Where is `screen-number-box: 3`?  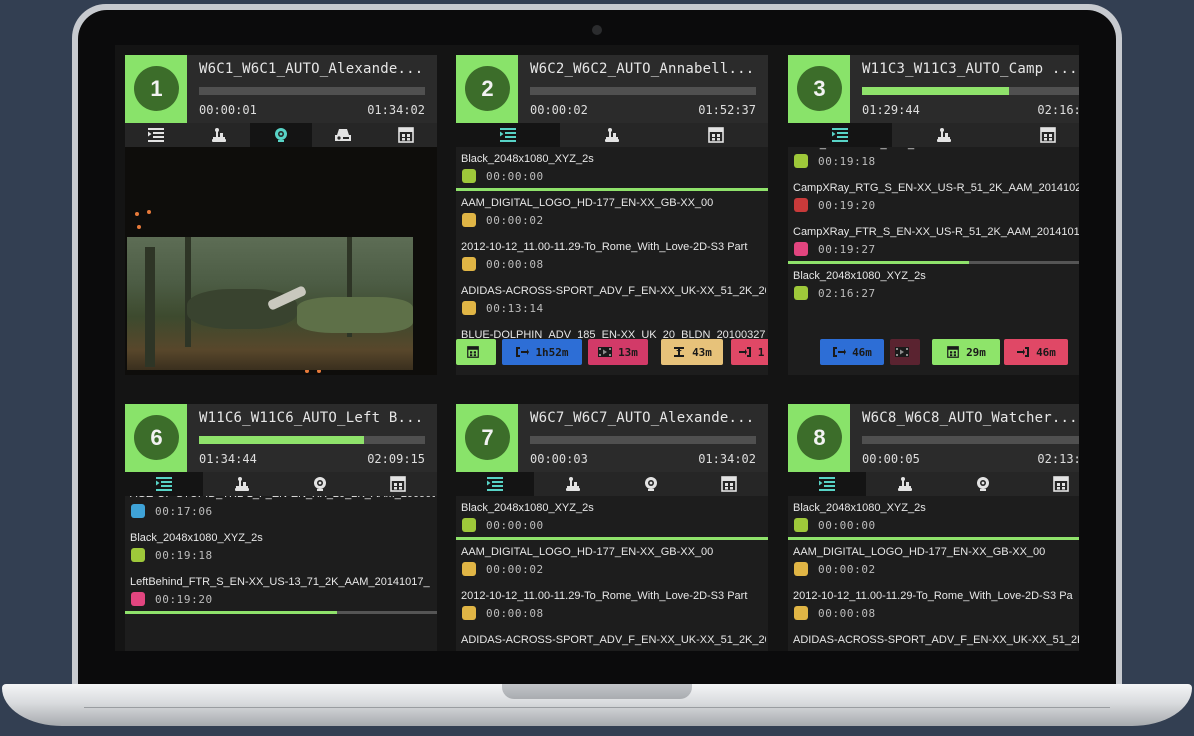
screen-number-box: 3 is located at coordinates (819, 89).